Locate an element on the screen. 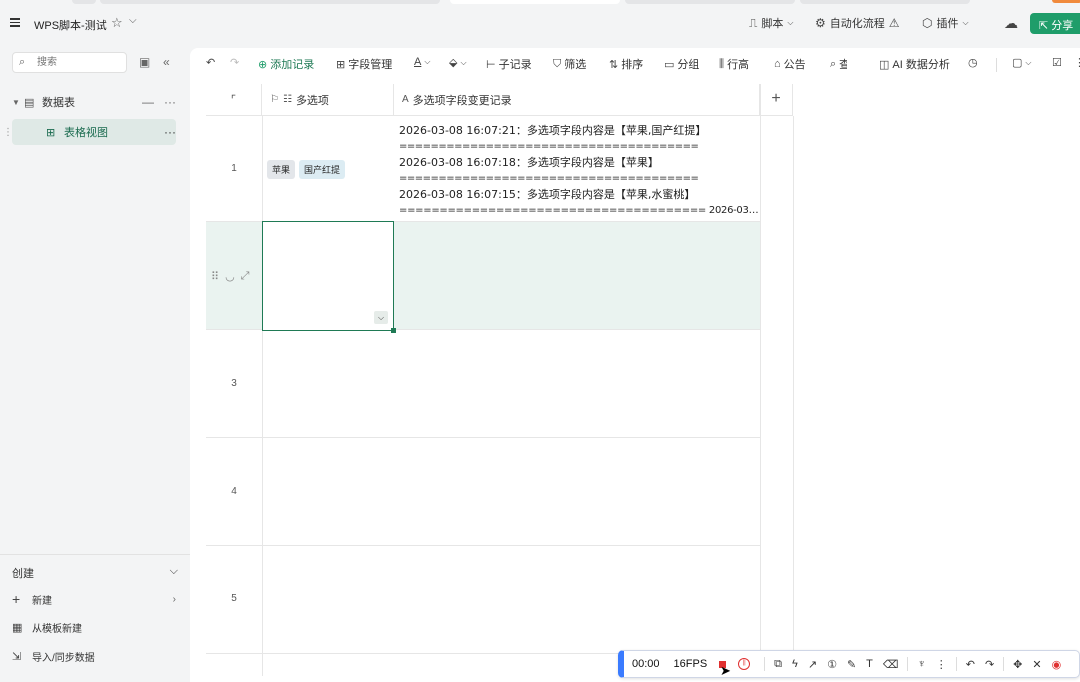  row-height-button: ⫼ 行高 is located at coordinates (734, 64).